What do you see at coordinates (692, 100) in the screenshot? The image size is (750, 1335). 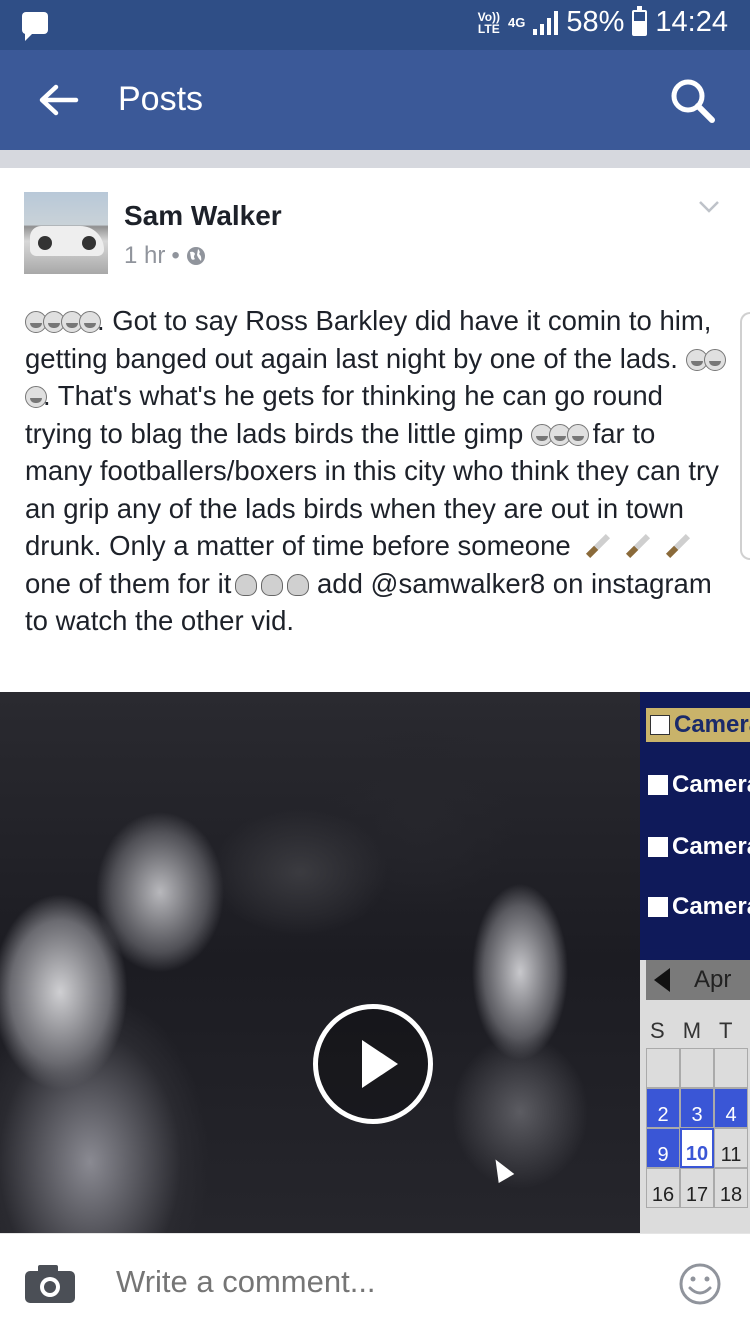 I see `search-icon` at bounding box center [692, 100].